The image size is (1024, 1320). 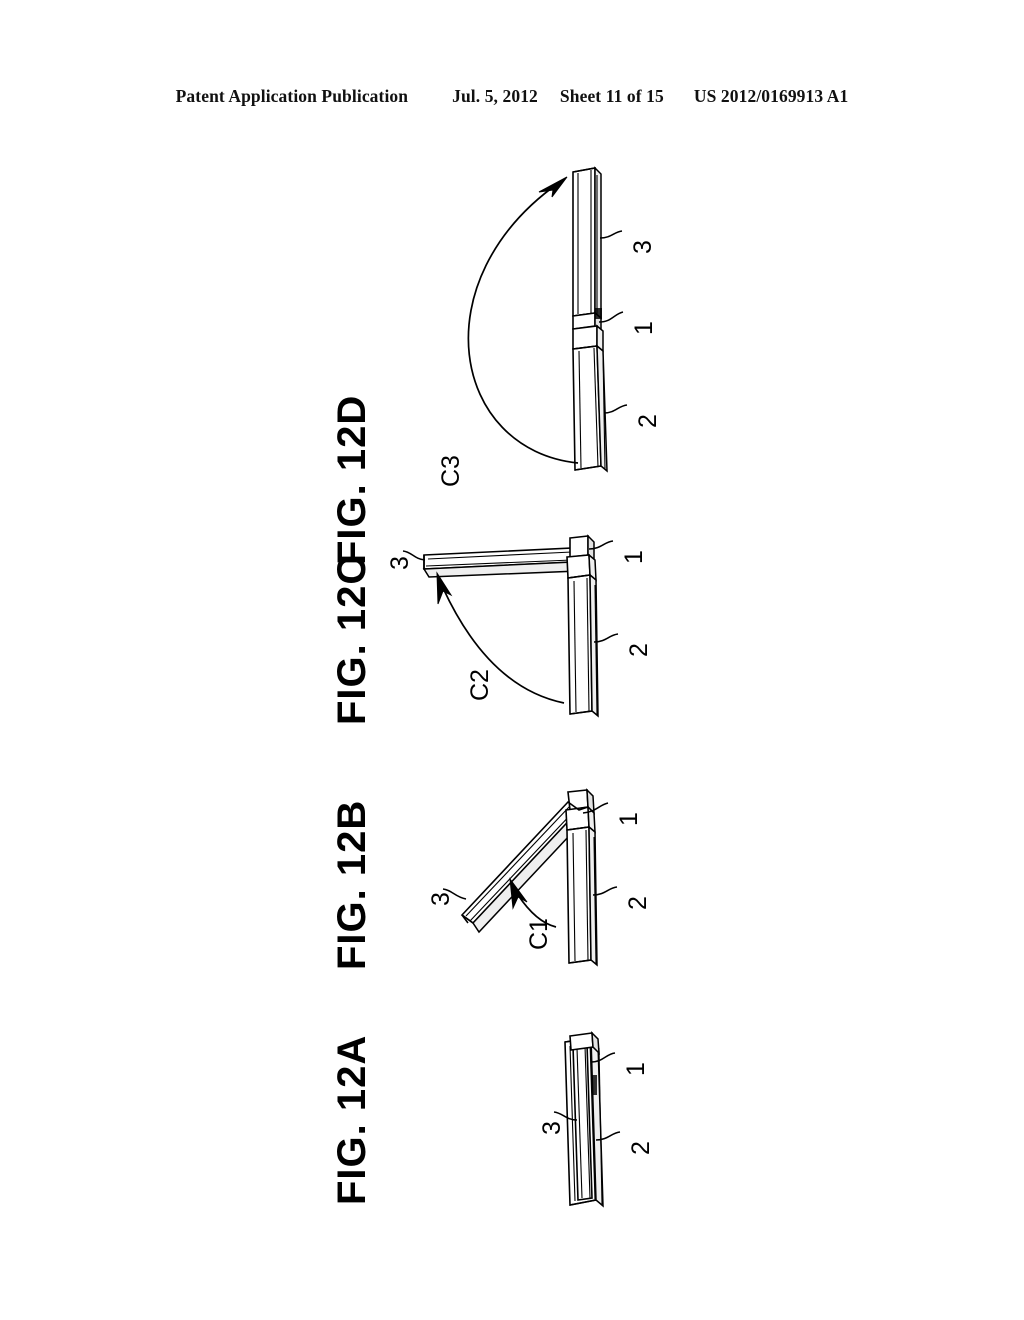 I want to click on header-publication: Patent Application Publication, so click(x=292, y=96).